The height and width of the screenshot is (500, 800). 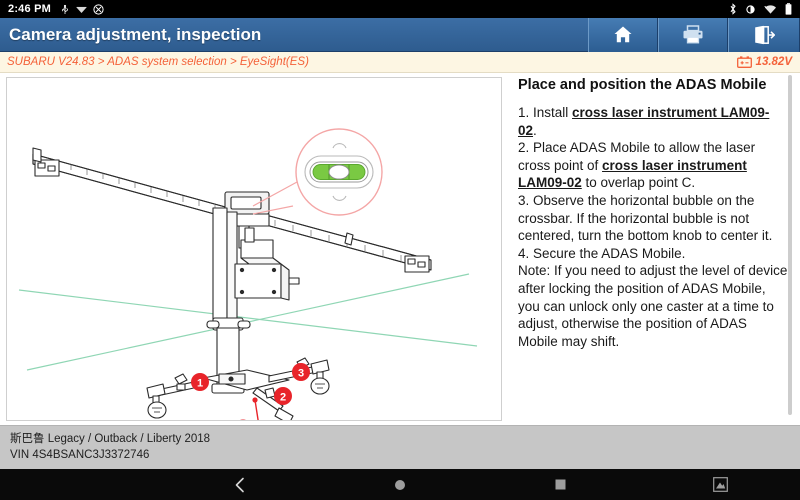 I want to click on vehicle-vin: VIN 4S4BSANC3J3372746, so click(x=80, y=455).